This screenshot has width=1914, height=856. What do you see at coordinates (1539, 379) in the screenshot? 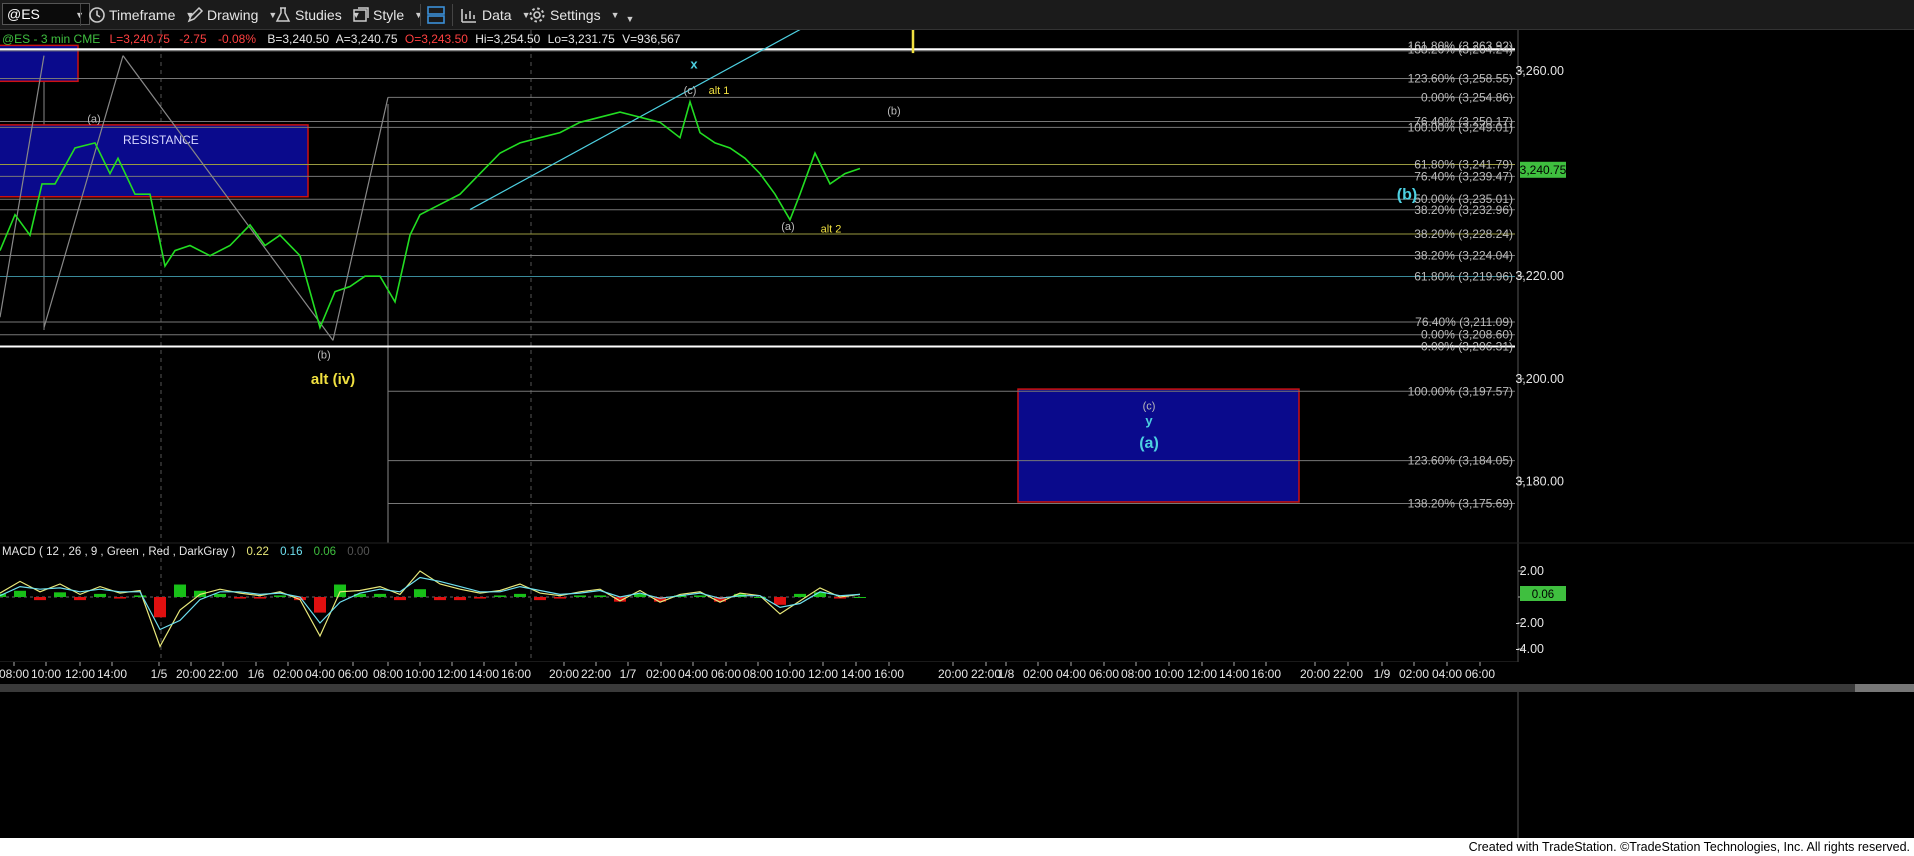
I see `price-tick-label: 3,200.00` at bounding box center [1539, 379].